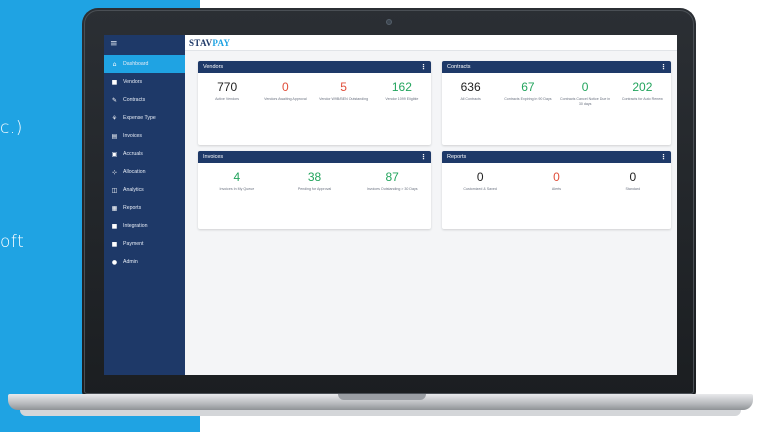 The width and height of the screenshot is (761, 432). I want to click on metric-label: Contracts Expiring in 90 Days, so click(528, 99).